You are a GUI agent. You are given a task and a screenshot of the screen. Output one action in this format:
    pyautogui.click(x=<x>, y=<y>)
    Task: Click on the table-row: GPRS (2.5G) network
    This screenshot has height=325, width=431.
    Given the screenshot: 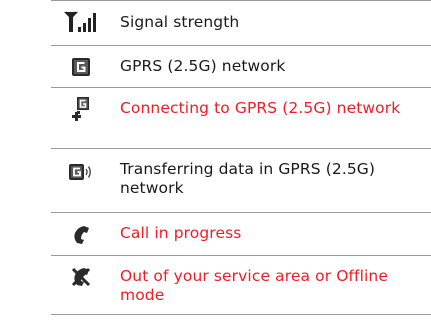 What is the action you would take?
    pyautogui.click(x=241, y=66)
    